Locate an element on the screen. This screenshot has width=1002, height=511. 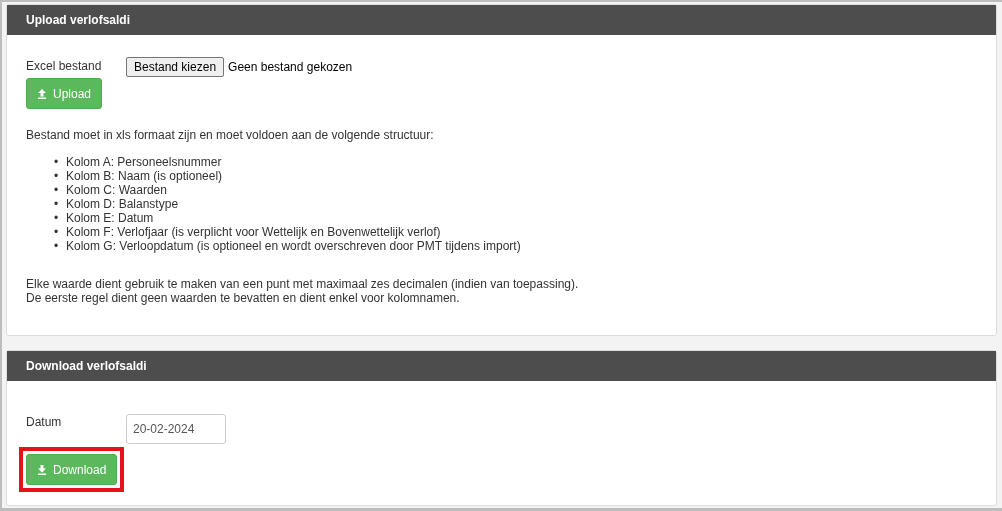
panel-title: Download verlofsaldi is located at coordinates (86, 366).